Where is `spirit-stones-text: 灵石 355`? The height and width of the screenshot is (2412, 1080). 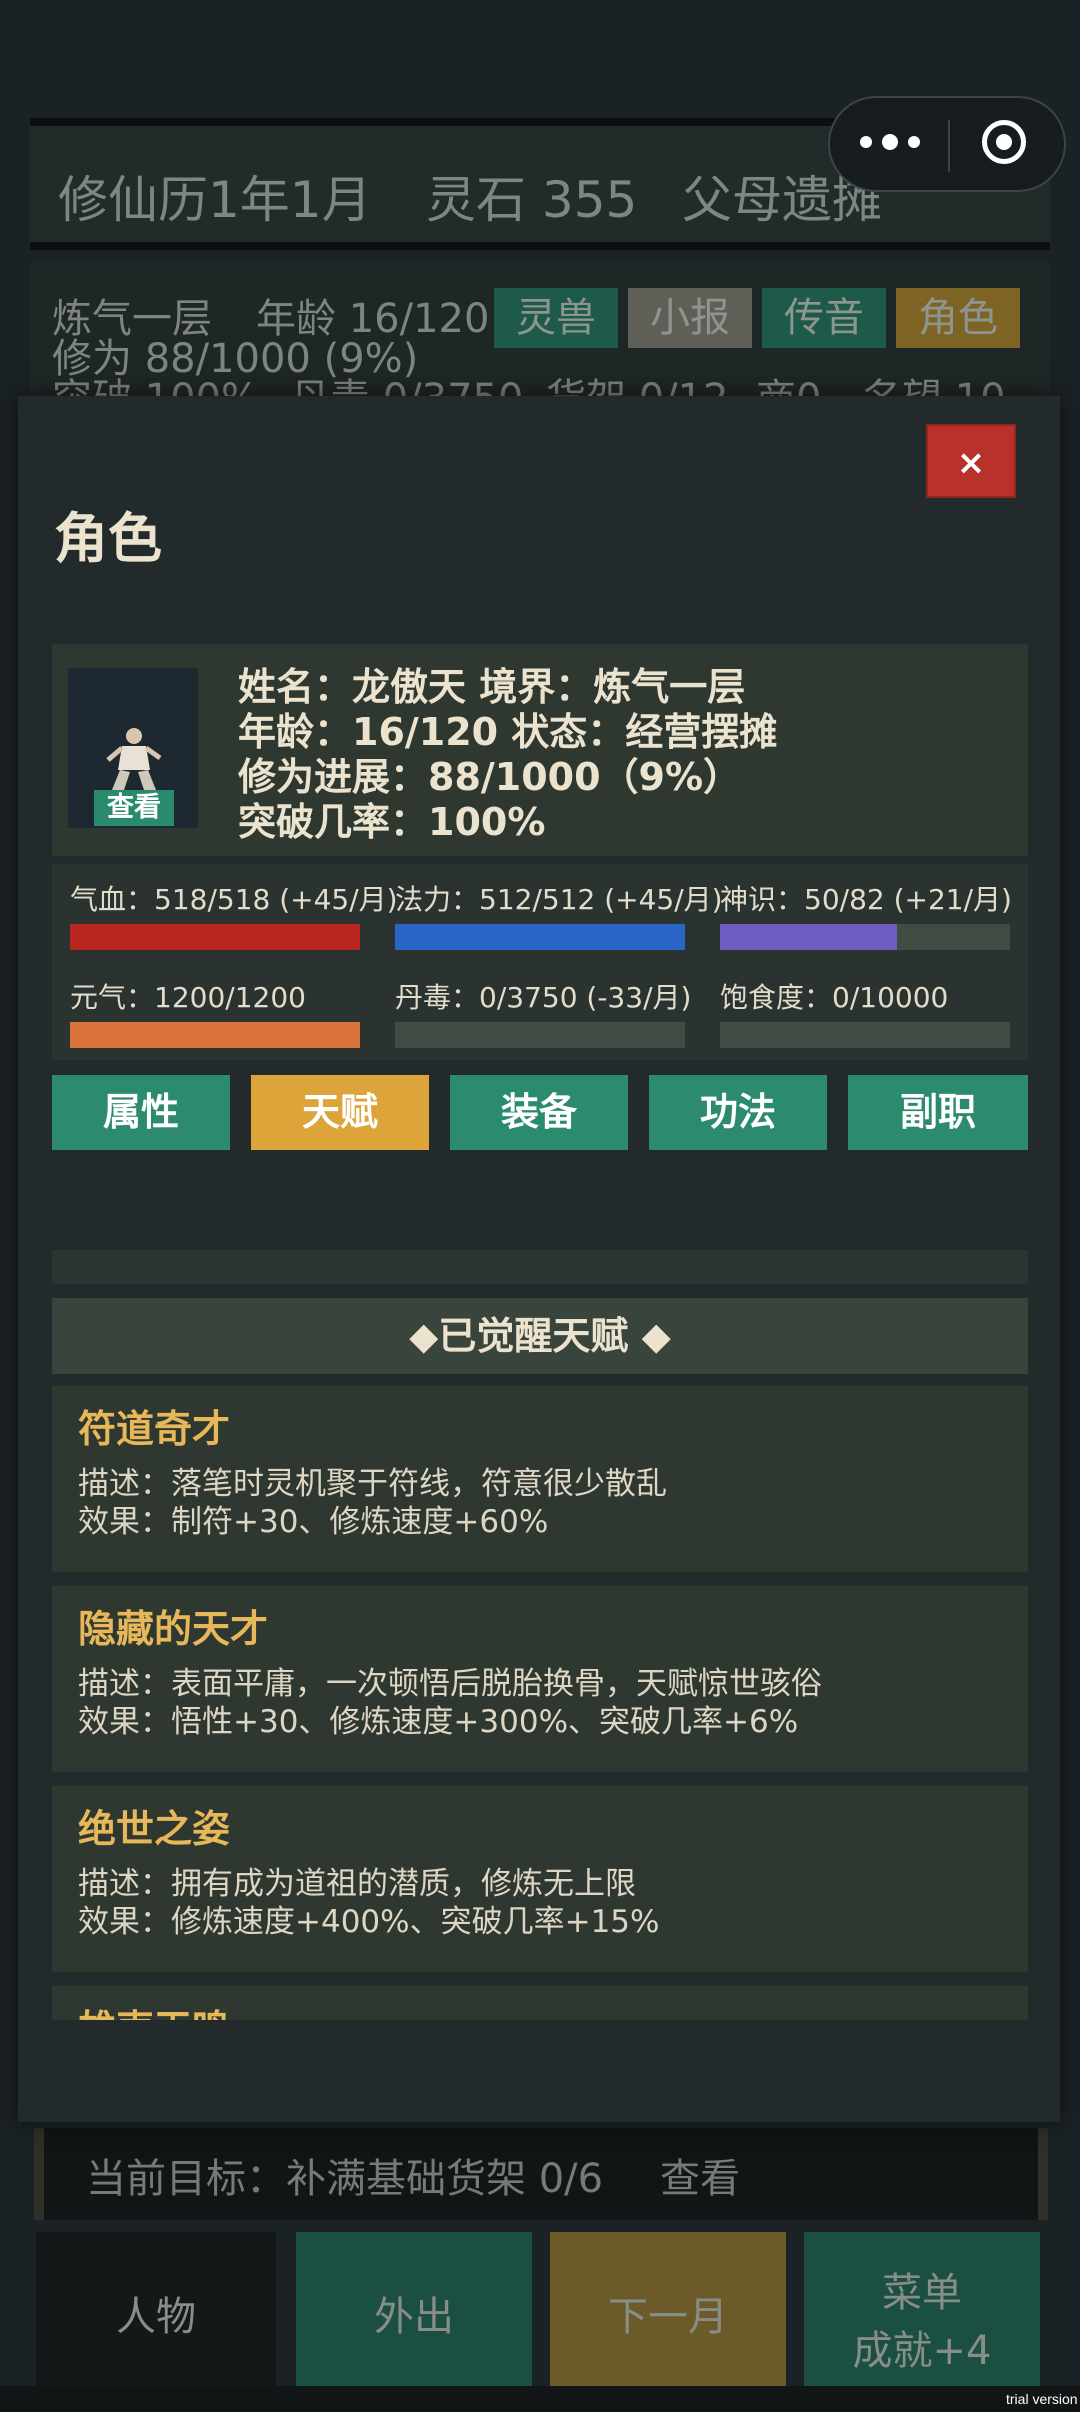 spirit-stones-text: 灵石 355 is located at coordinates (532, 200).